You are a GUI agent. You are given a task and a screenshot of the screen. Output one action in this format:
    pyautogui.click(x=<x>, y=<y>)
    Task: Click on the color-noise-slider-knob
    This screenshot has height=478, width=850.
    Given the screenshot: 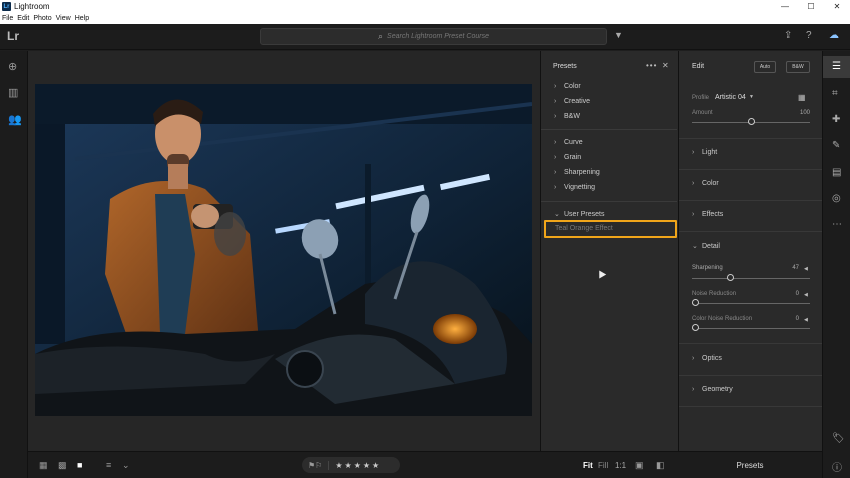 What is the action you would take?
    pyautogui.click(x=695, y=327)
    